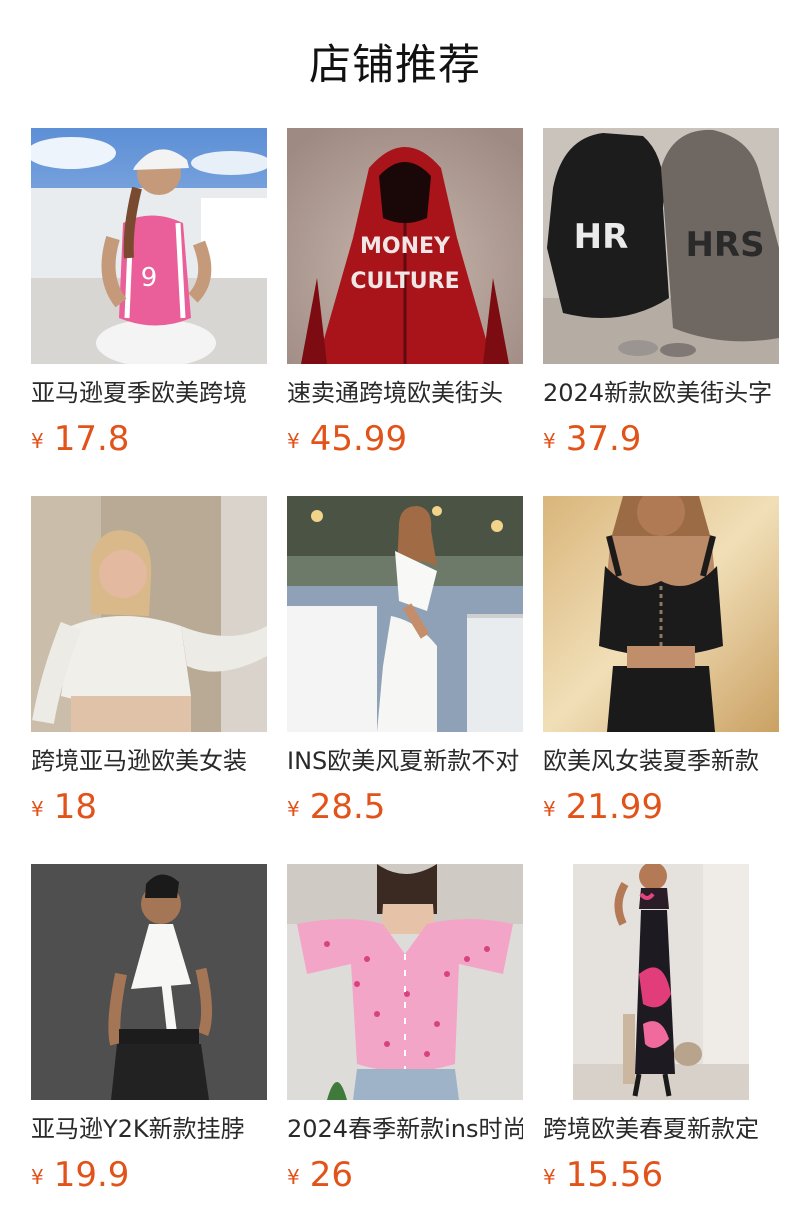 The image size is (790, 1232). What do you see at coordinates (331, 1175) in the screenshot?
I see `price-amount: 26` at bounding box center [331, 1175].